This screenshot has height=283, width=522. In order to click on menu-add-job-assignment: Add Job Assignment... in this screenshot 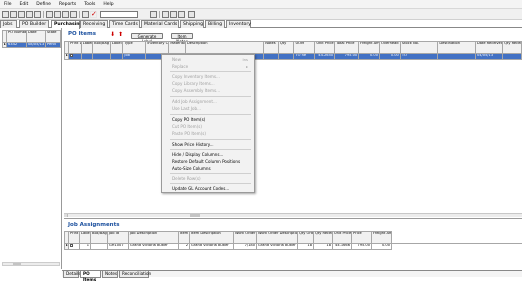, I will do `click(194, 101)`.